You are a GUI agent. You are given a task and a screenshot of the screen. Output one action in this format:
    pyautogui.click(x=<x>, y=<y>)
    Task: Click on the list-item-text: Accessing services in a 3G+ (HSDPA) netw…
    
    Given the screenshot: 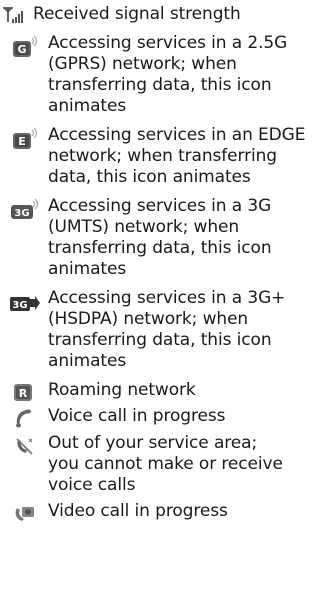 What is the action you would take?
    pyautogui.click(x=167, y=329)
    